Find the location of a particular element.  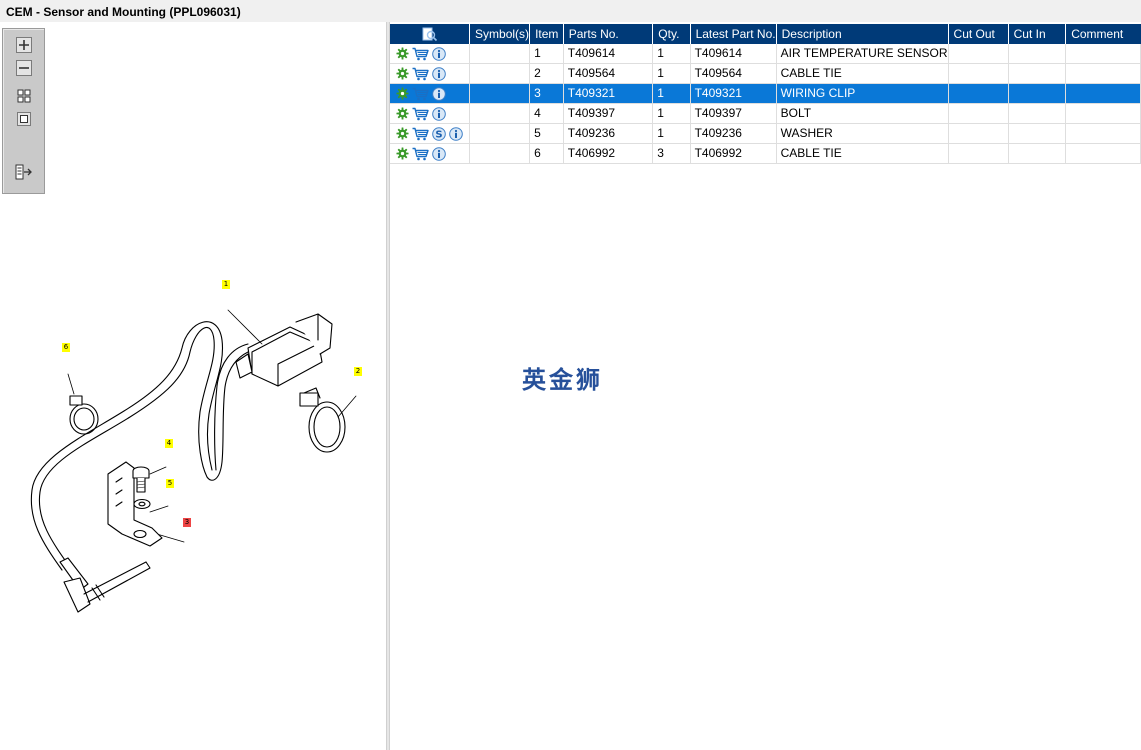

cell-item: 4 is located at coordinates (546, 113).